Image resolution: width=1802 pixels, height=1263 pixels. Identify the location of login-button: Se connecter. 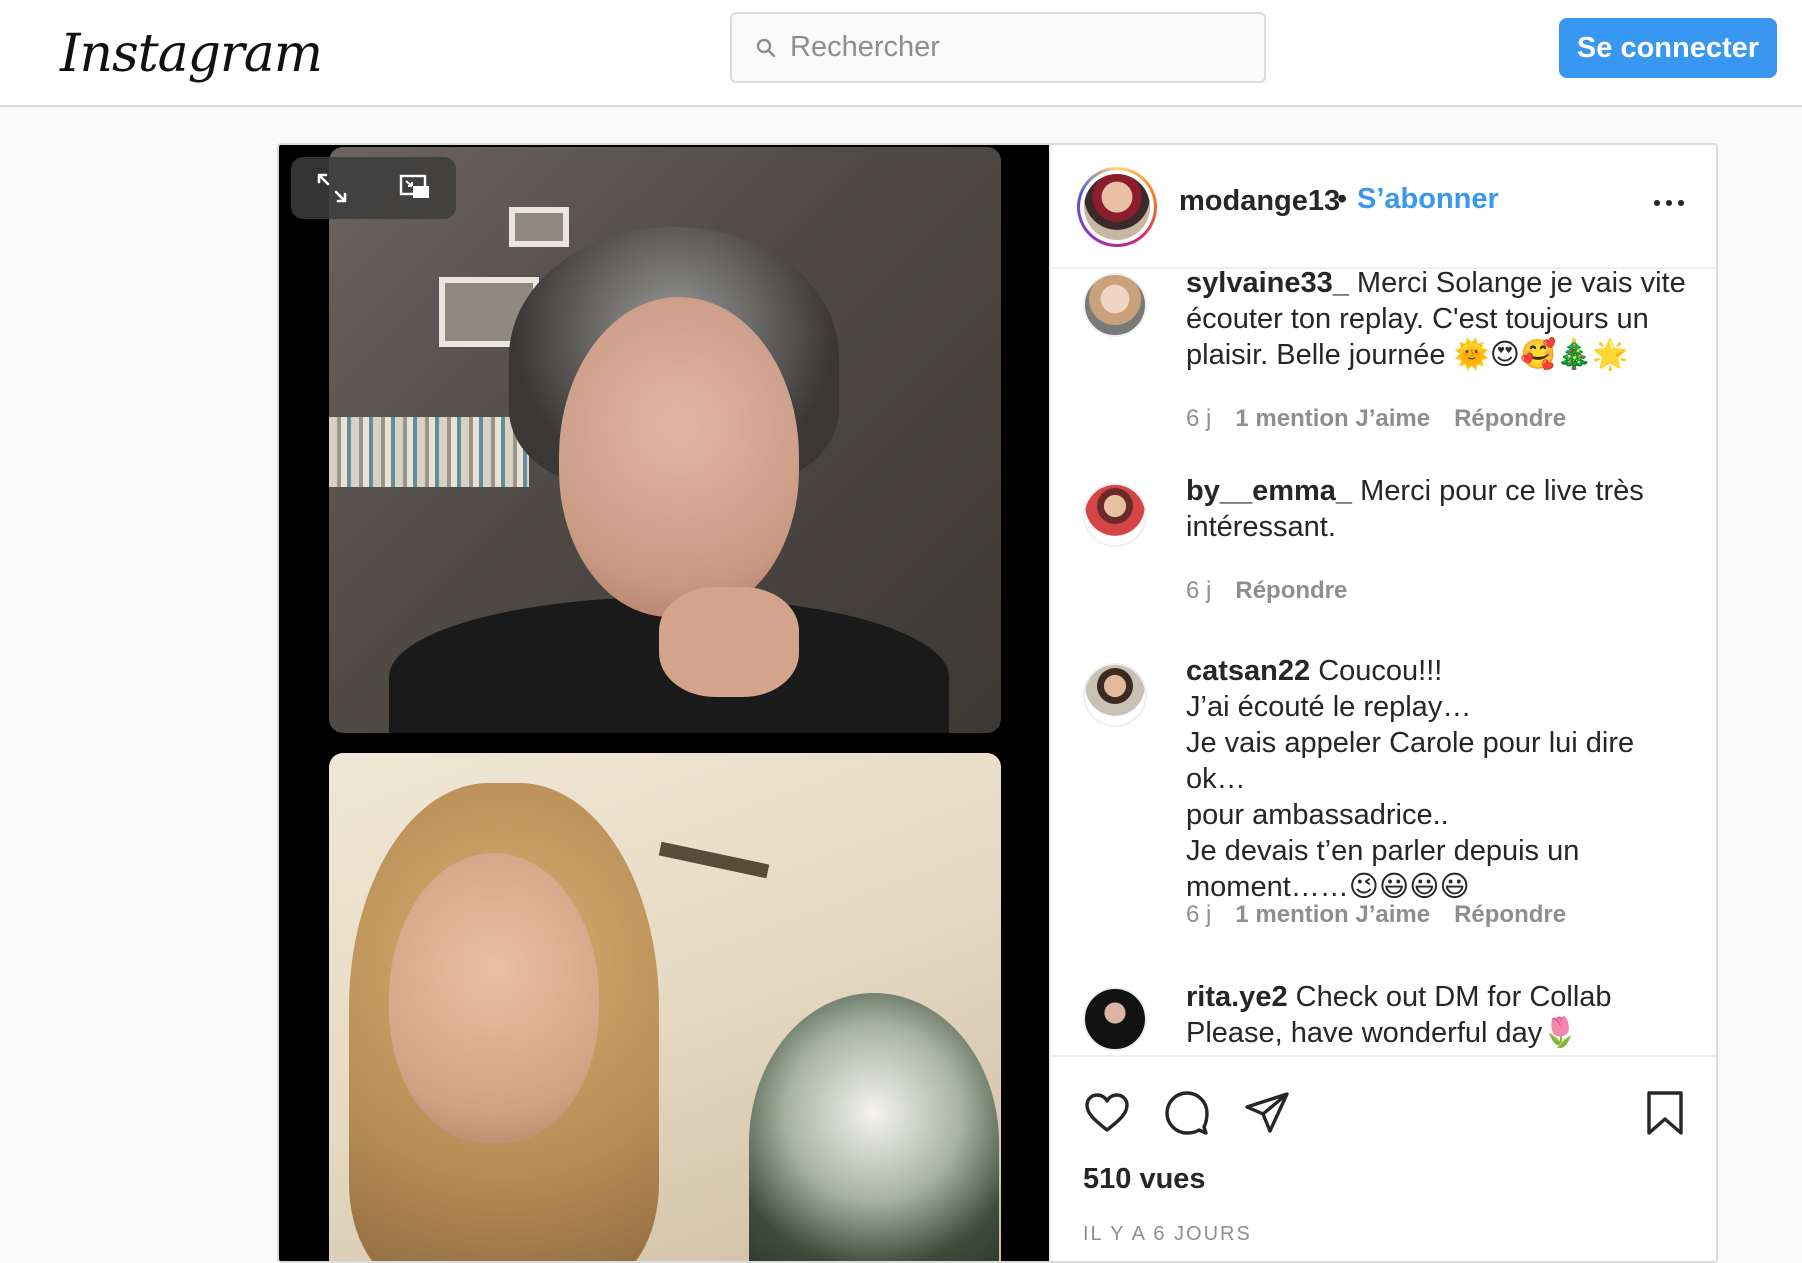
(1668, 48).